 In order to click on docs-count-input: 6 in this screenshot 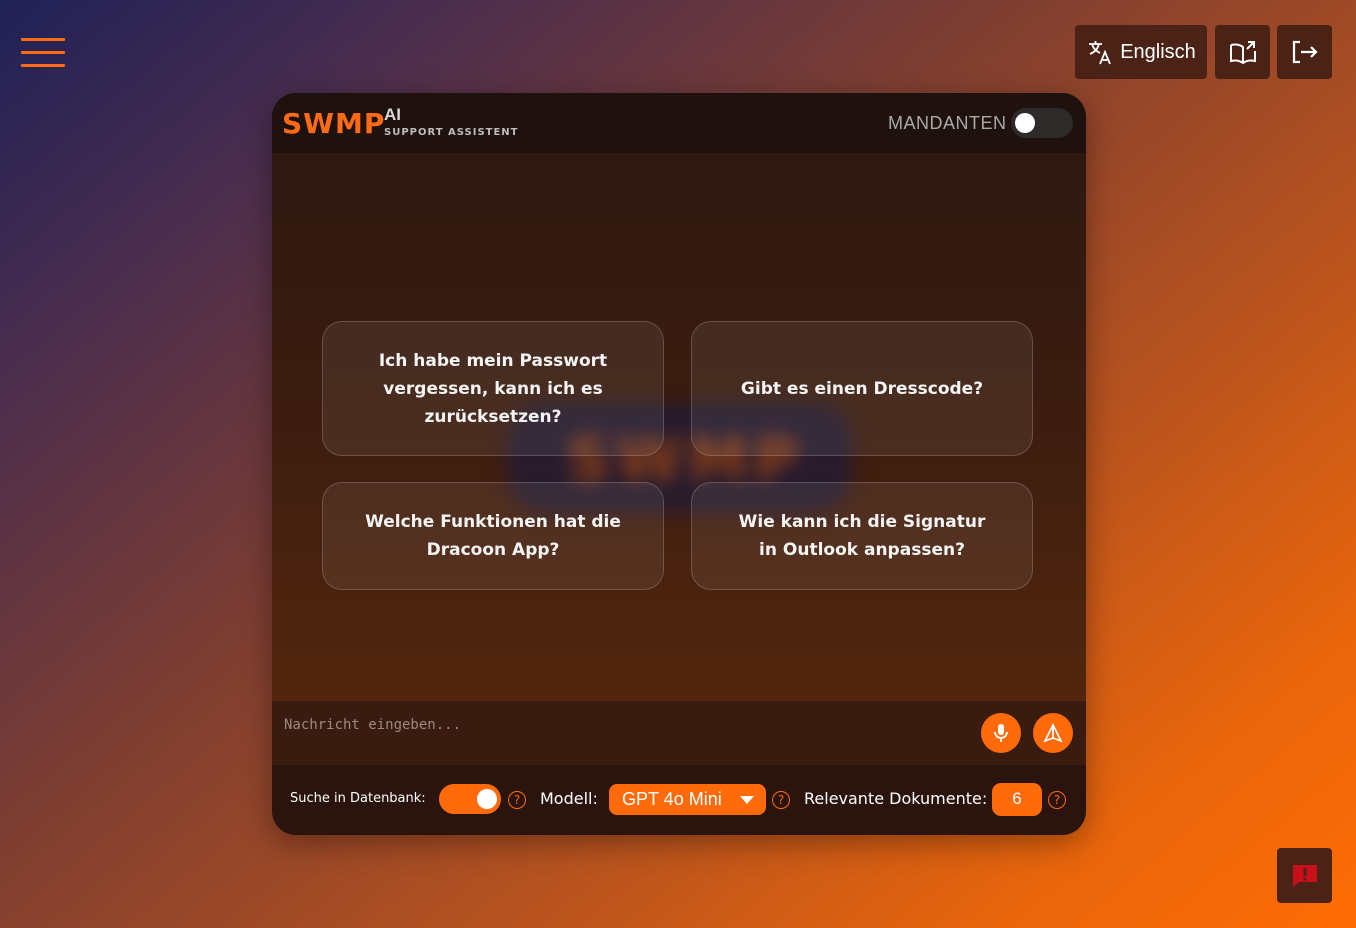, I will do `click(1017, 799)`.